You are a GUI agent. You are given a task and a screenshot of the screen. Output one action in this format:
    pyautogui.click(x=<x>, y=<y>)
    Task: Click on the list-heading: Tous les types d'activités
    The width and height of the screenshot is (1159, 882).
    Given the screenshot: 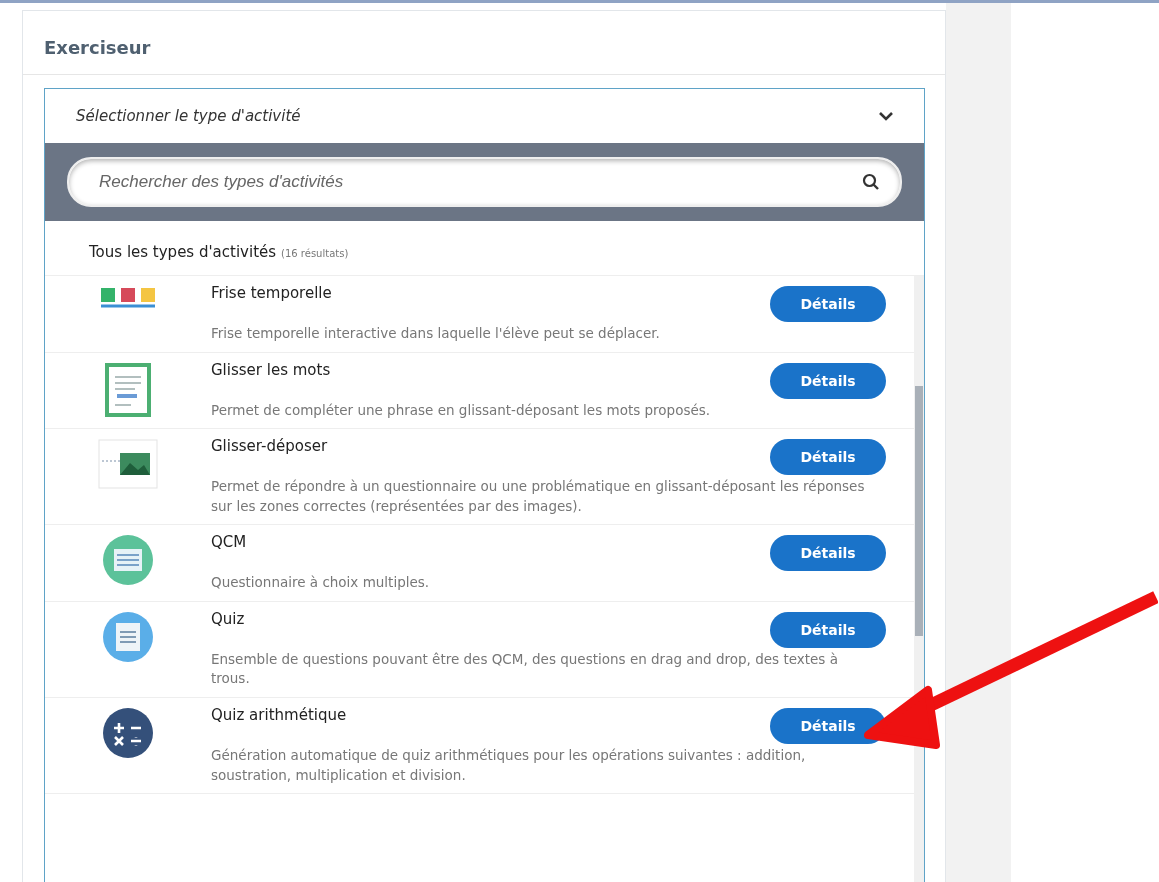 What is the action you would take?
    pyautogui.click(x=183, y=252)
    